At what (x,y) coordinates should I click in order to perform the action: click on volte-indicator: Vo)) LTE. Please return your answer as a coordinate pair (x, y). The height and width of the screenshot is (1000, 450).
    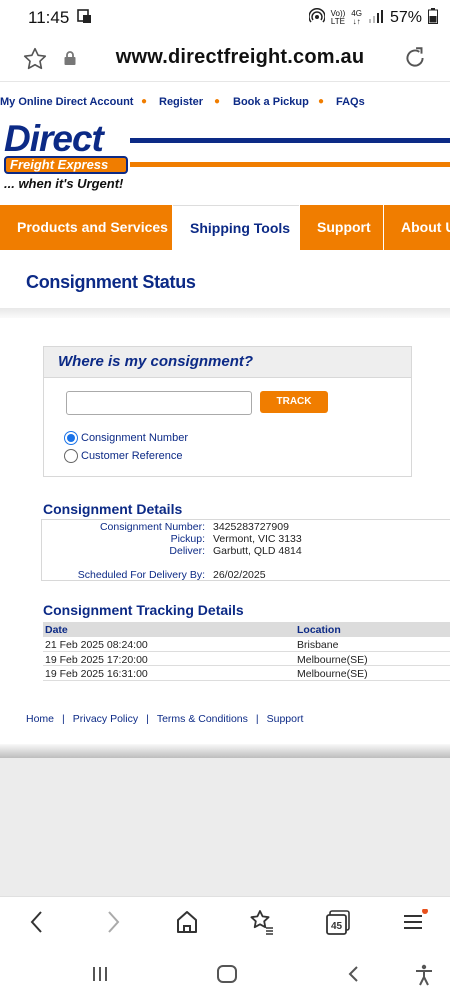
    Looking at the image, I should click on (338, 18).